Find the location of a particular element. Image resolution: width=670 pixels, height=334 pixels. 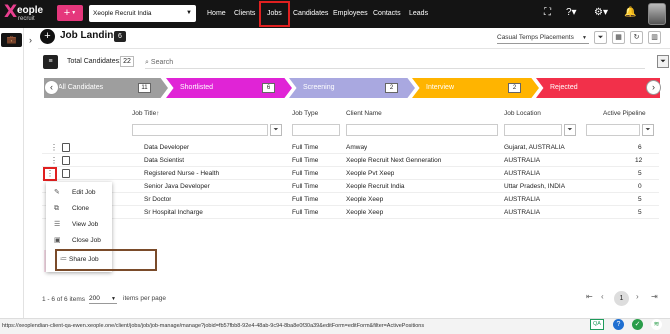

cell-job-type: Full Time is located at coordinates (305, 160).